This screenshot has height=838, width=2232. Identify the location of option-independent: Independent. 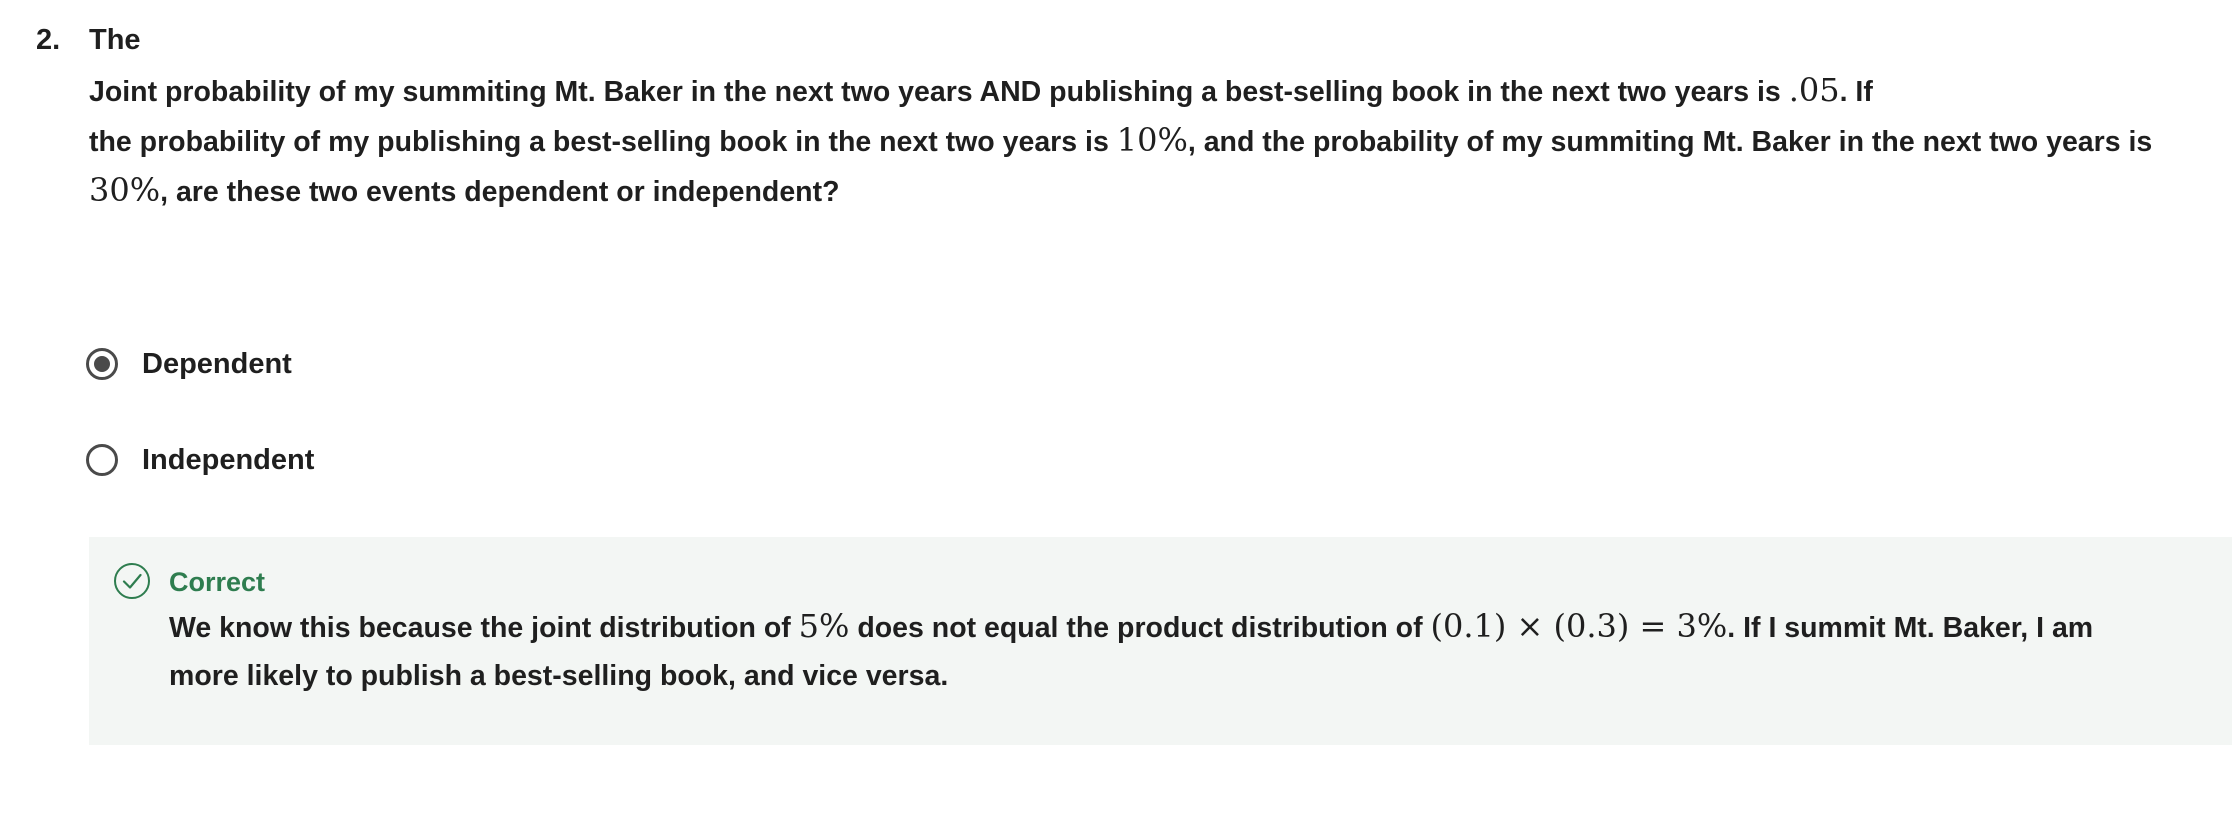
(200, 460).